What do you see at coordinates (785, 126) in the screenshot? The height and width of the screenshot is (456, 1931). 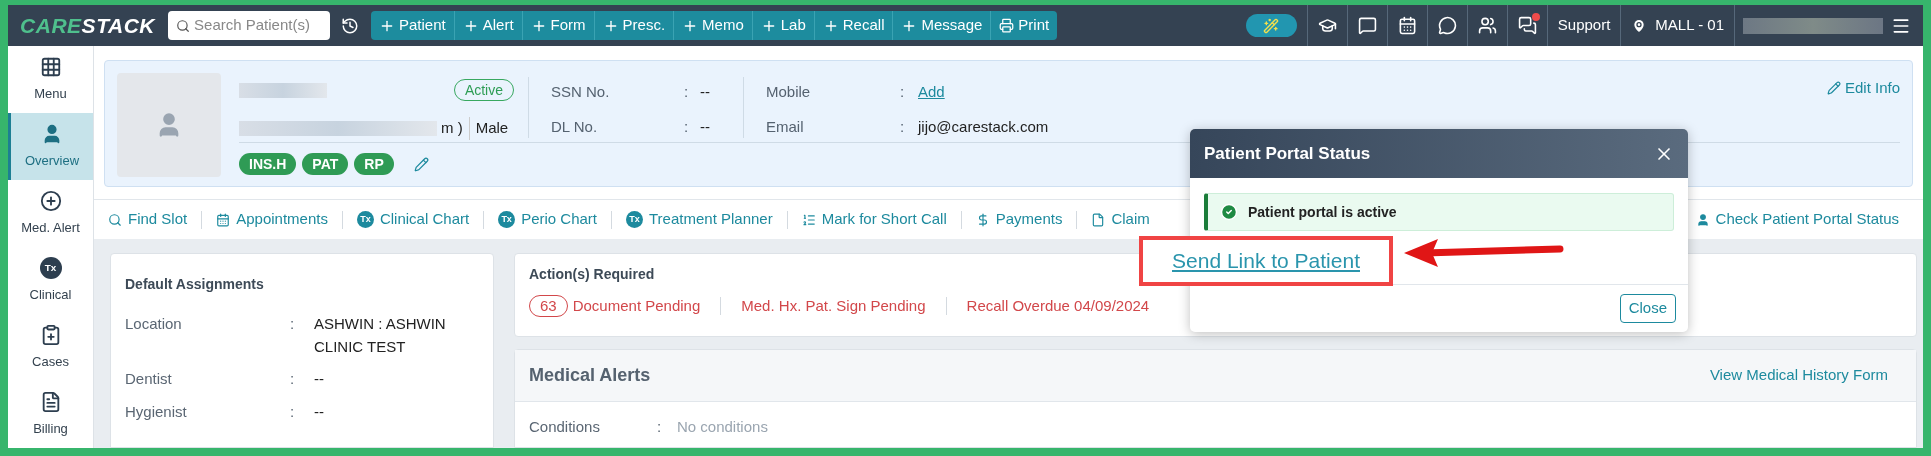 I see `field-label: Email` at bounding box center [785, 126].